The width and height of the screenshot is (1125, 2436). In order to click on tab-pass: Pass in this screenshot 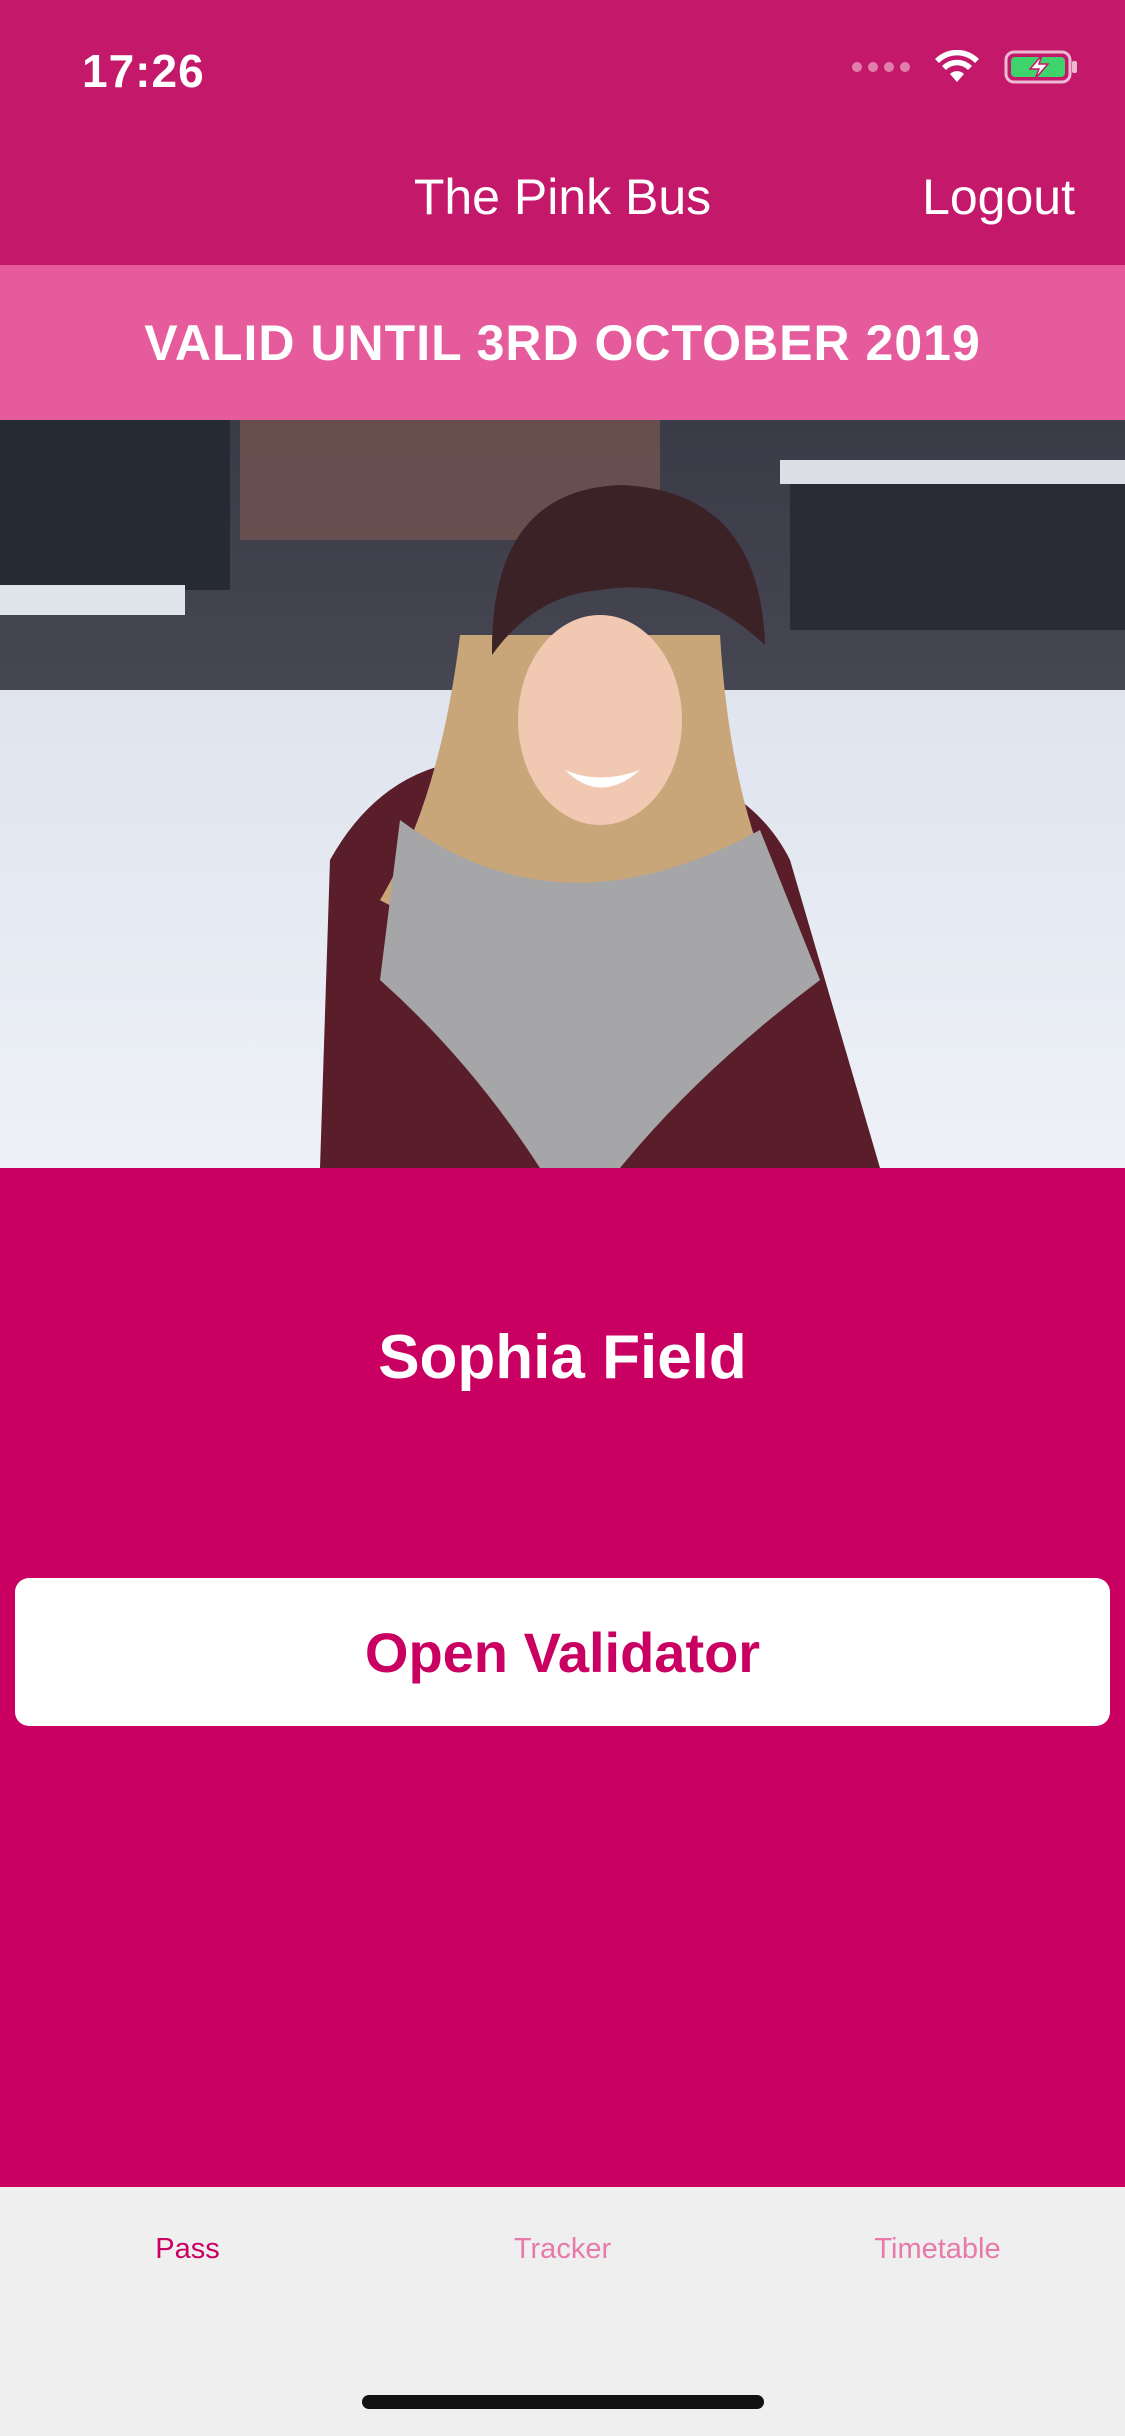, I will do `click(187, 2249)`.